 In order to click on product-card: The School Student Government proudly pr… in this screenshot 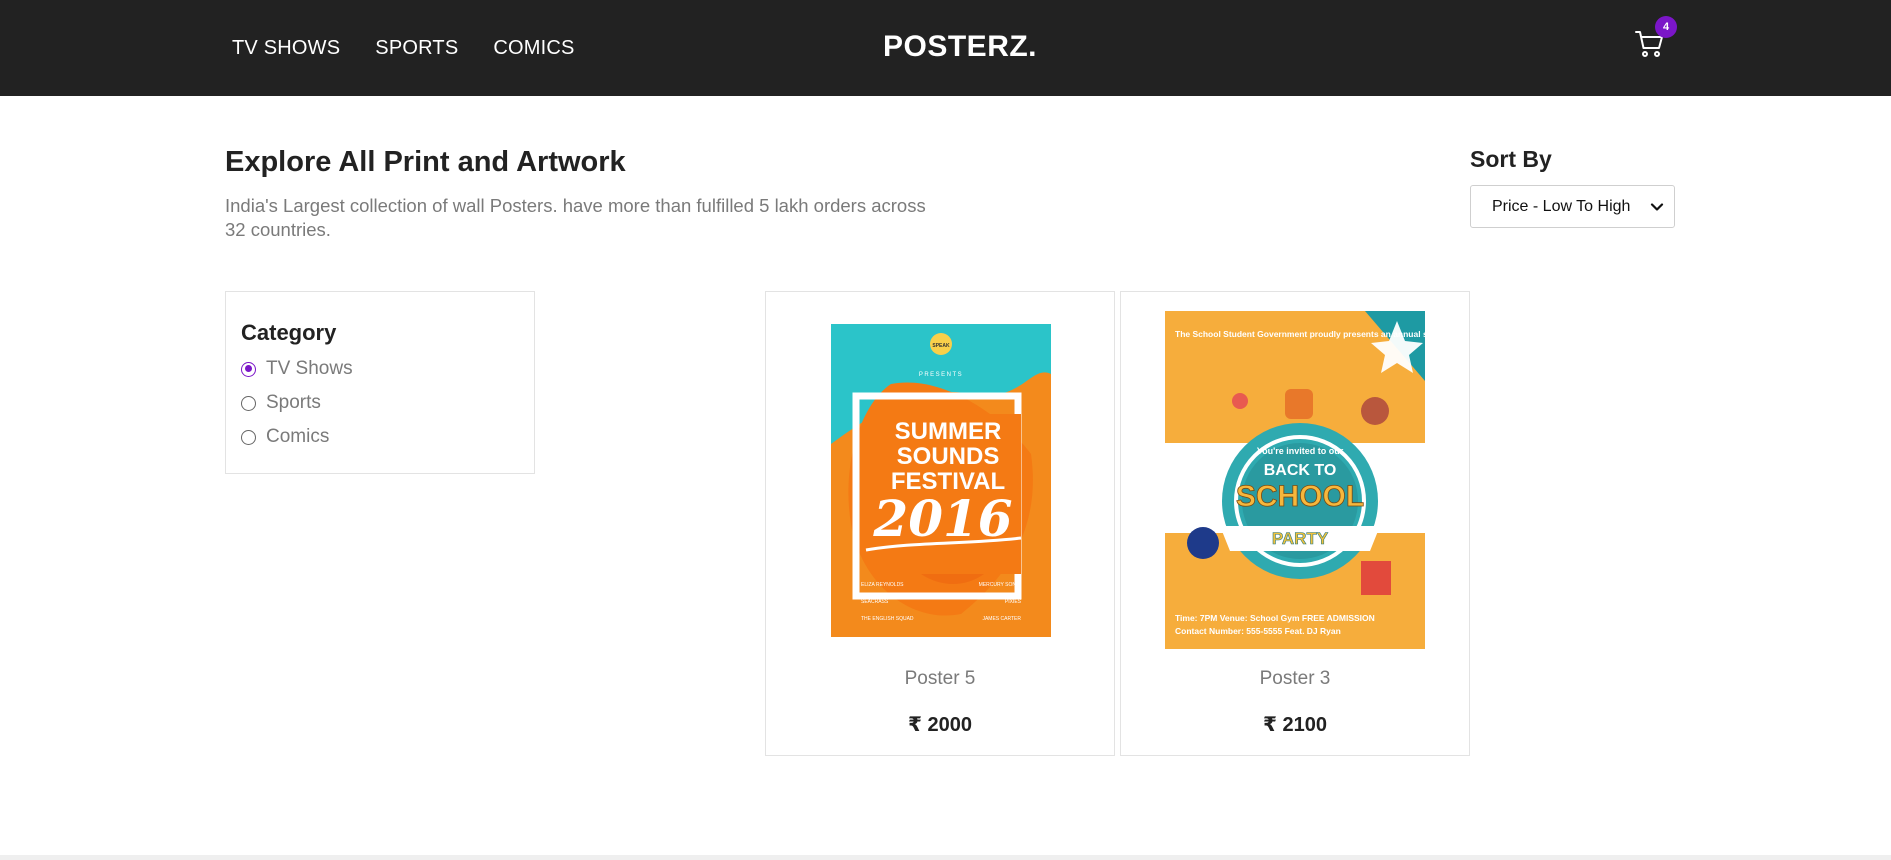, I will do `click(1295, 523)`.